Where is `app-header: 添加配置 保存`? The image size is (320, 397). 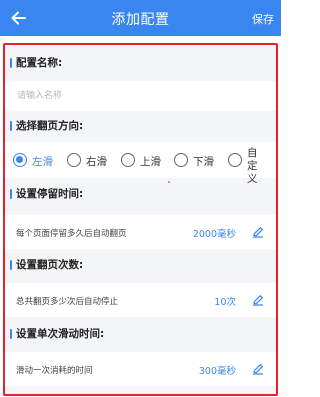 app-header: 添加配置 保存 is located at coordinates (140, 18).